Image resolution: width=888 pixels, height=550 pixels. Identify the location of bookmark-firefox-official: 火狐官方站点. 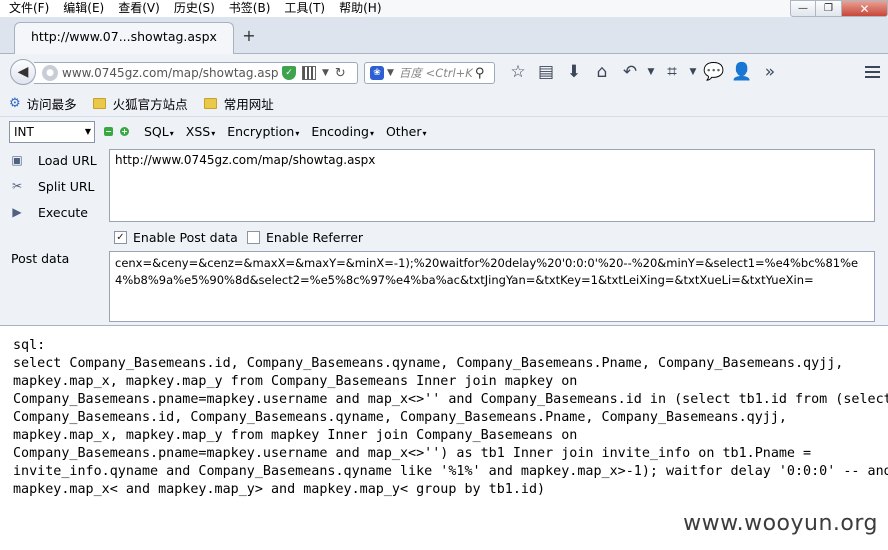
(140, 103).